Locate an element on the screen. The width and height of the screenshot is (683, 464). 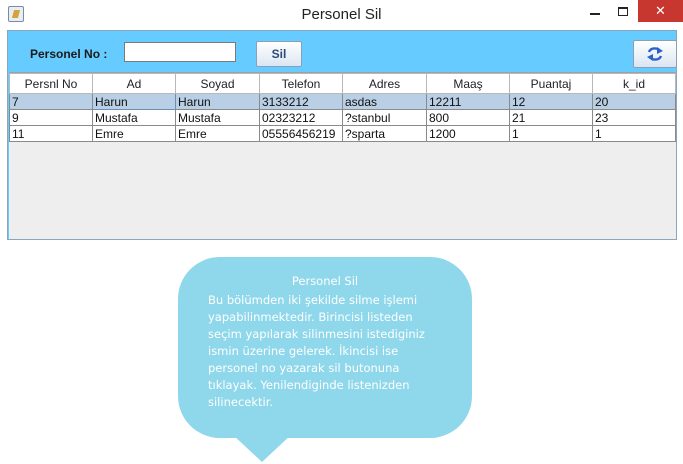
table-row: 7 Harun Harun 3133212 asdas 12211 12 20 is located at coordinates (342, 101).